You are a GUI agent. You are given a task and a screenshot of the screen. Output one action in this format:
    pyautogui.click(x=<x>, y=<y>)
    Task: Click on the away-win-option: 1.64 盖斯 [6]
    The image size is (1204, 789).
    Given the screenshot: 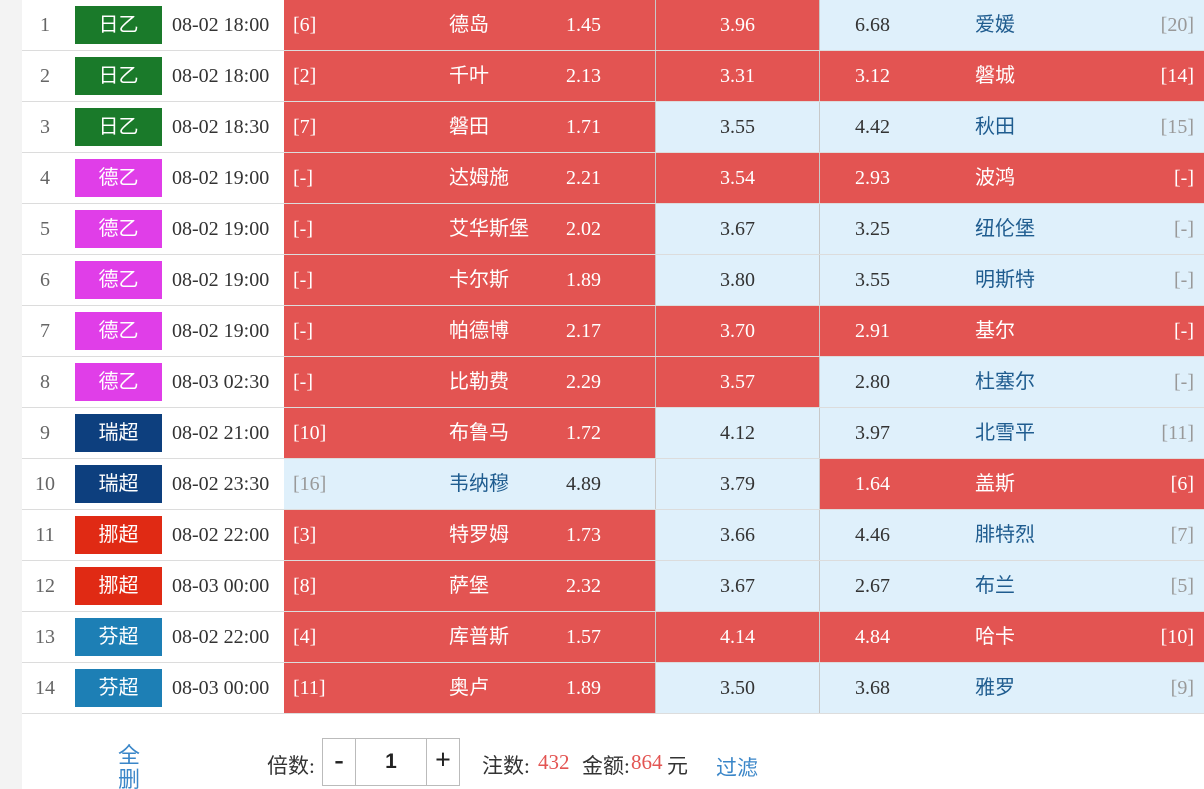 What is the action you would take?
    pyautogui.click(x=1012, y=484)
    